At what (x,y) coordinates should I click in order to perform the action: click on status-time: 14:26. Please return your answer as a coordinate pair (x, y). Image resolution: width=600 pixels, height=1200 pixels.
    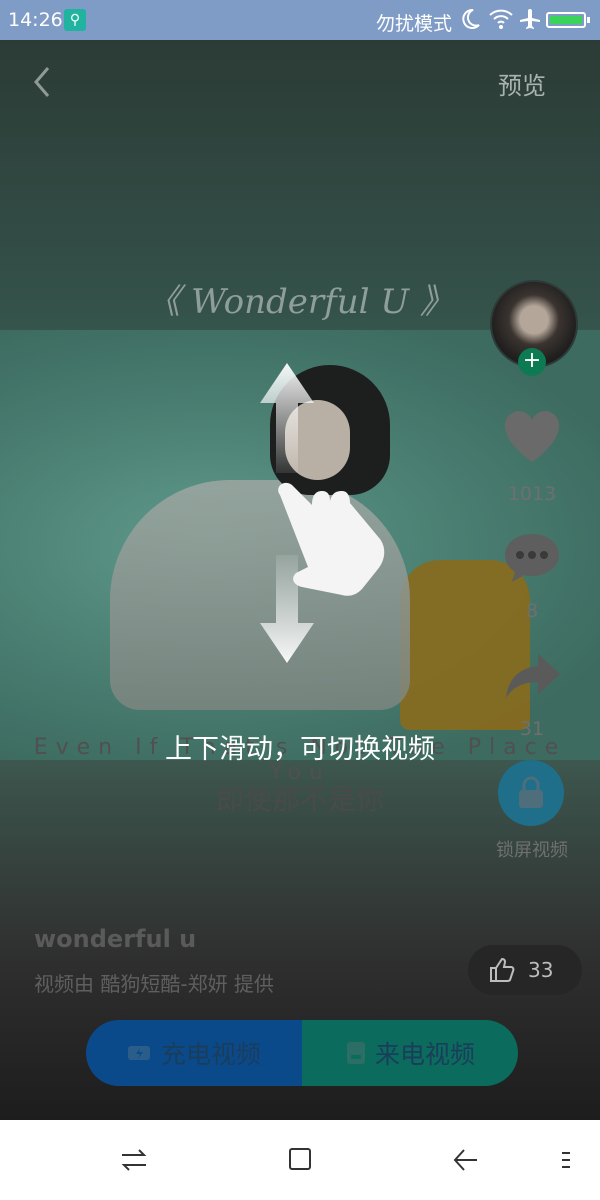
    Looking at the image, I should click on (35, 20).